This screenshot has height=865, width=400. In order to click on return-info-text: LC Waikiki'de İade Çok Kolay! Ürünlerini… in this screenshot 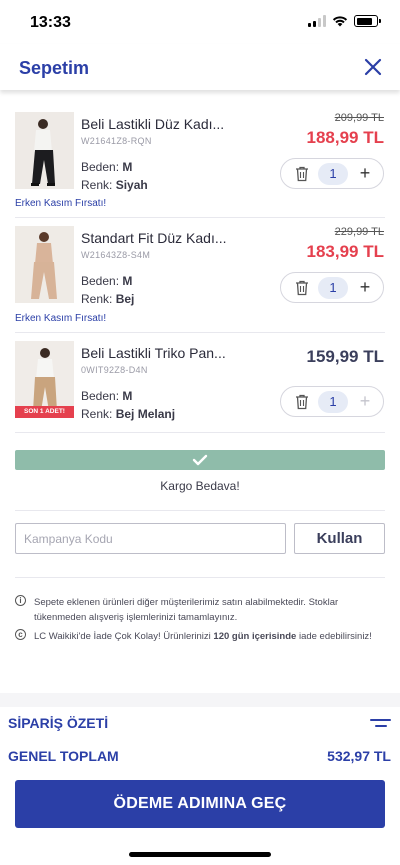, I will do `click(203, 636)`.